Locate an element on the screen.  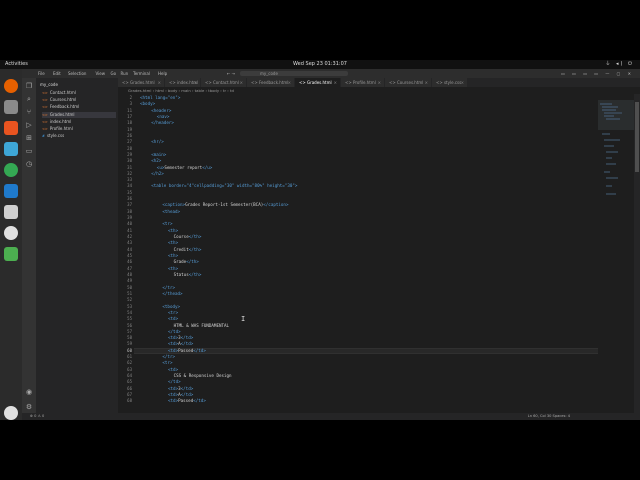
text-editor-icon is located at coordinates (11, 212).